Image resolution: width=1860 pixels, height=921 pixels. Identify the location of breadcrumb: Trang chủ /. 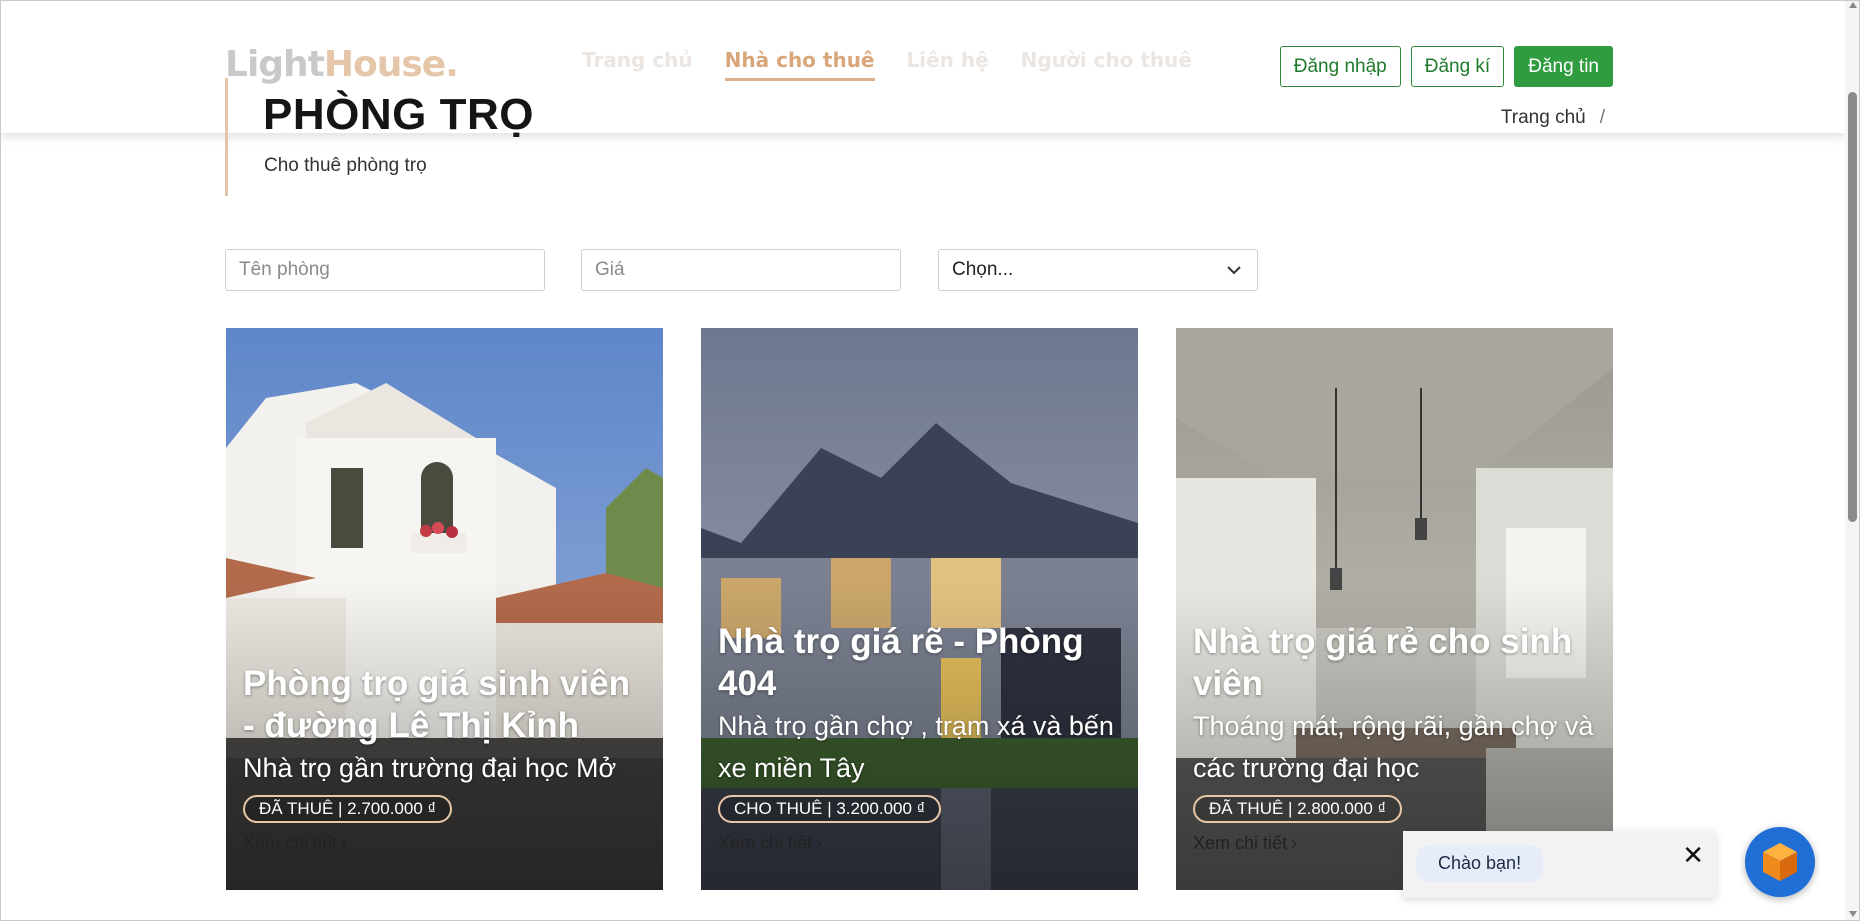
(1557, 118).